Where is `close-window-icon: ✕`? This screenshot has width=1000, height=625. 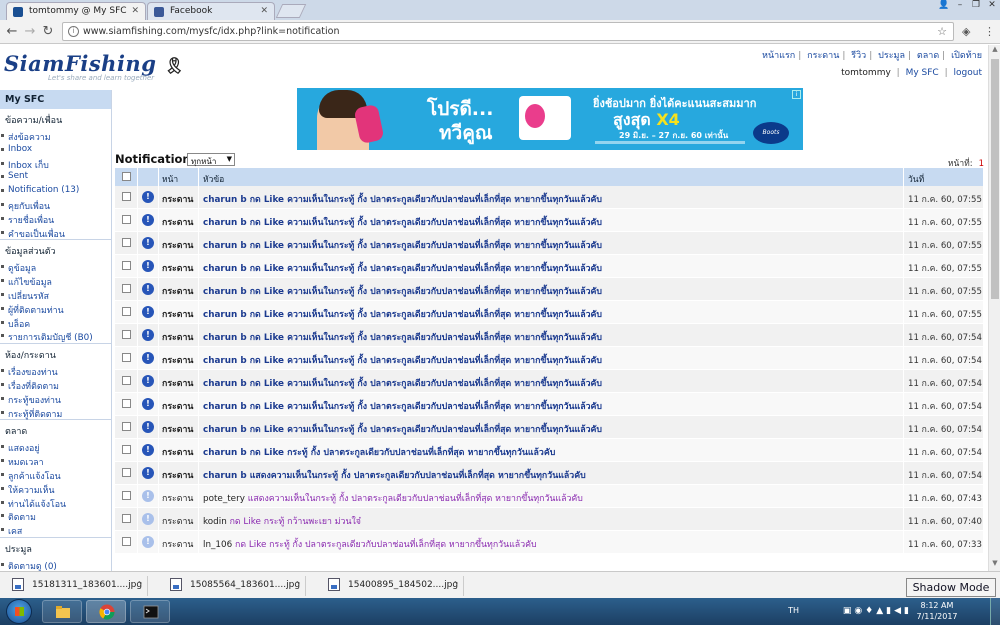
close-window-icon: ✕ is located at coordinates (992, 7).